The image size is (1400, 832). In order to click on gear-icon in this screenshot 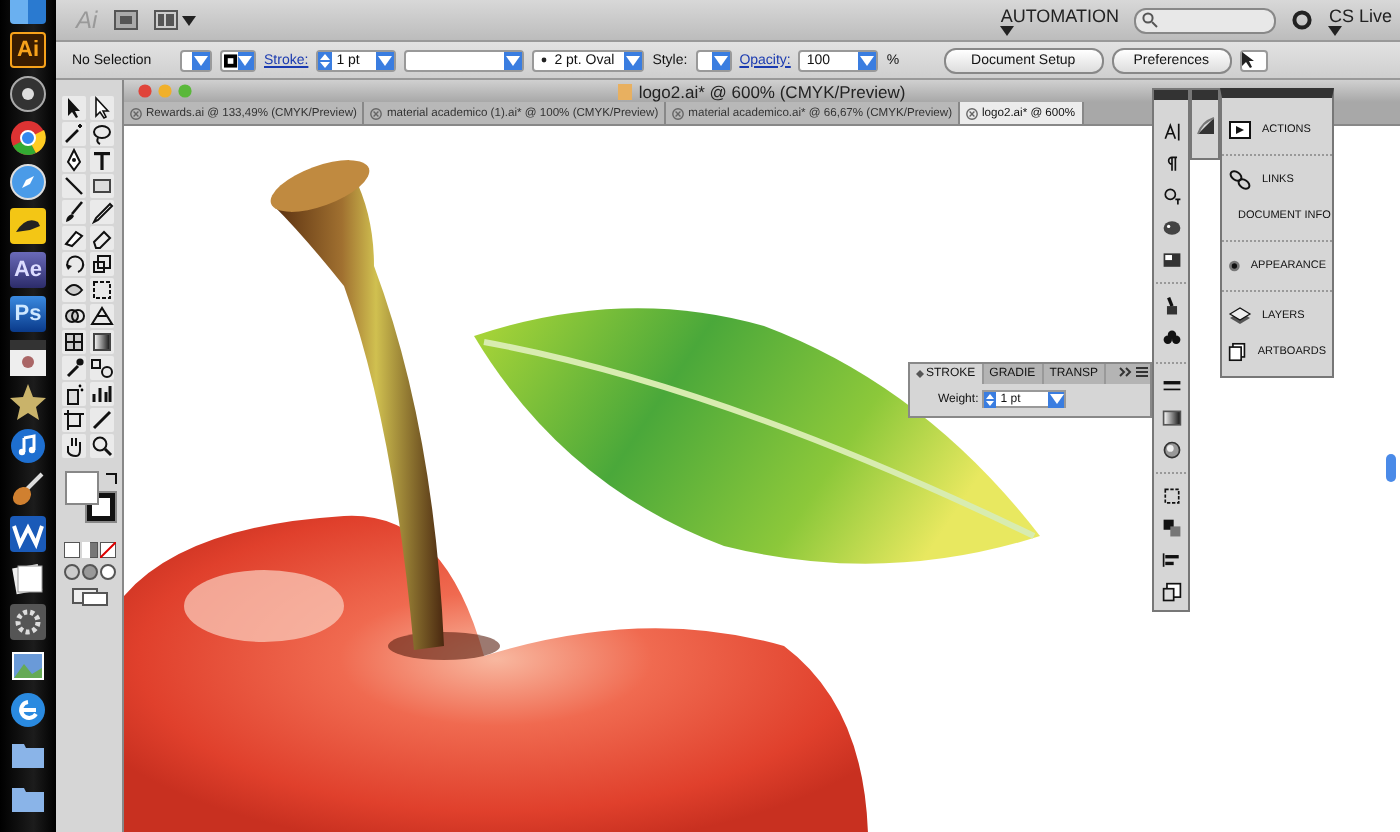, I will do `click(28, 622)`.